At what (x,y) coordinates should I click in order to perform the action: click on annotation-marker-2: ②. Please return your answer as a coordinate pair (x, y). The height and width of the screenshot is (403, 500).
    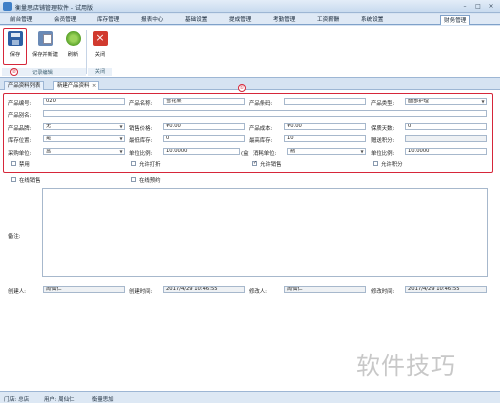
    Looking at the image, I should click on (14, 72).